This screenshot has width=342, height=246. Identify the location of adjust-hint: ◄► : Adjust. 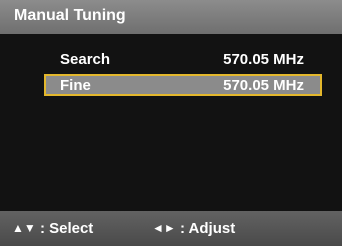
(193, 228).